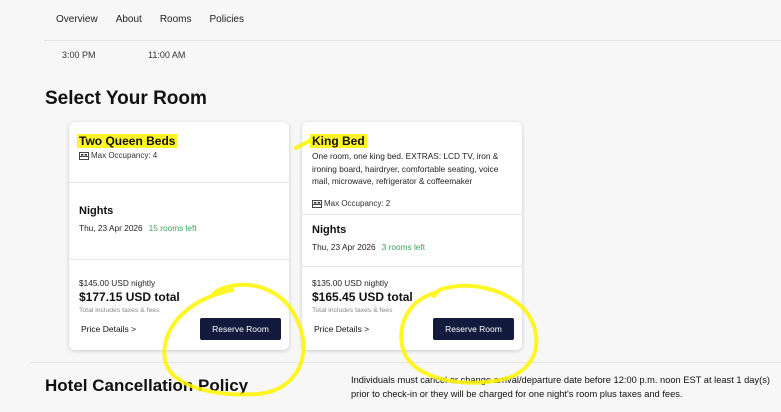  Describe the element at coordinates (338, 141) in the screenshot. I see `room-name: King Bed` at that location.